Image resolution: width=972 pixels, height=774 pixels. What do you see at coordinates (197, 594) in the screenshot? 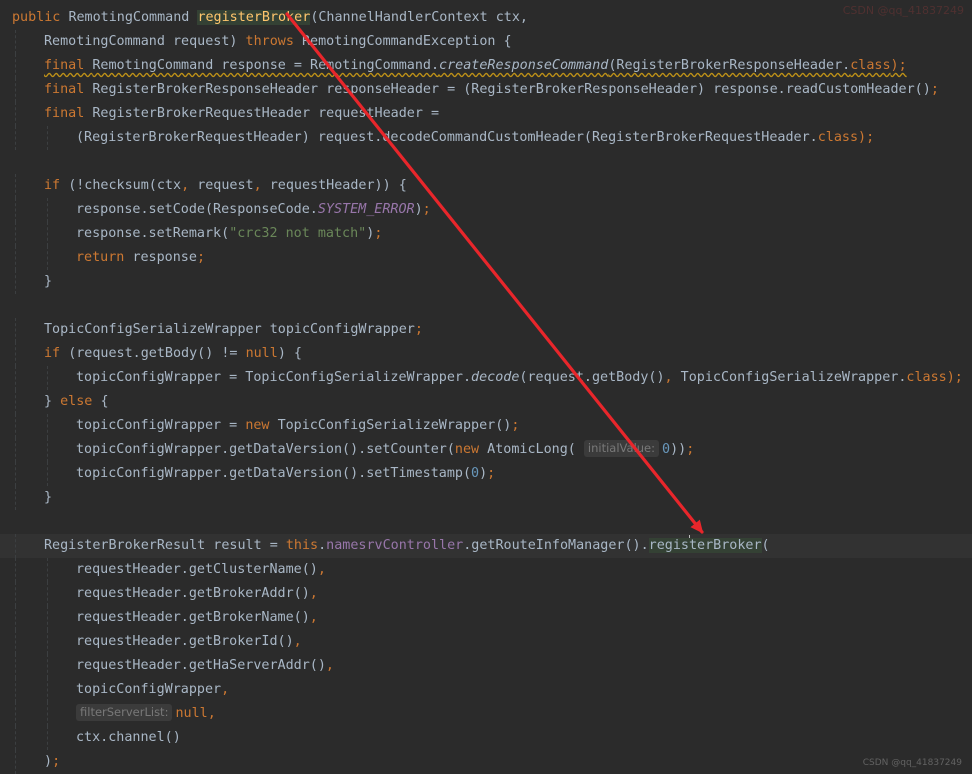
I see `code-line-text: requestHeader.getBrokerAddr(),` at bounding box center [197, 594].